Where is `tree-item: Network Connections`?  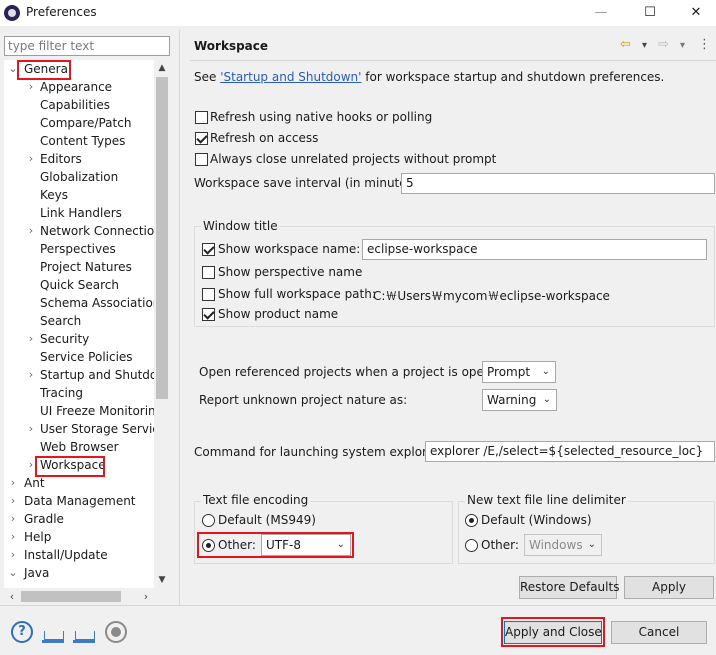
tree-item: Network Connections is located at coordinates (97, 231).